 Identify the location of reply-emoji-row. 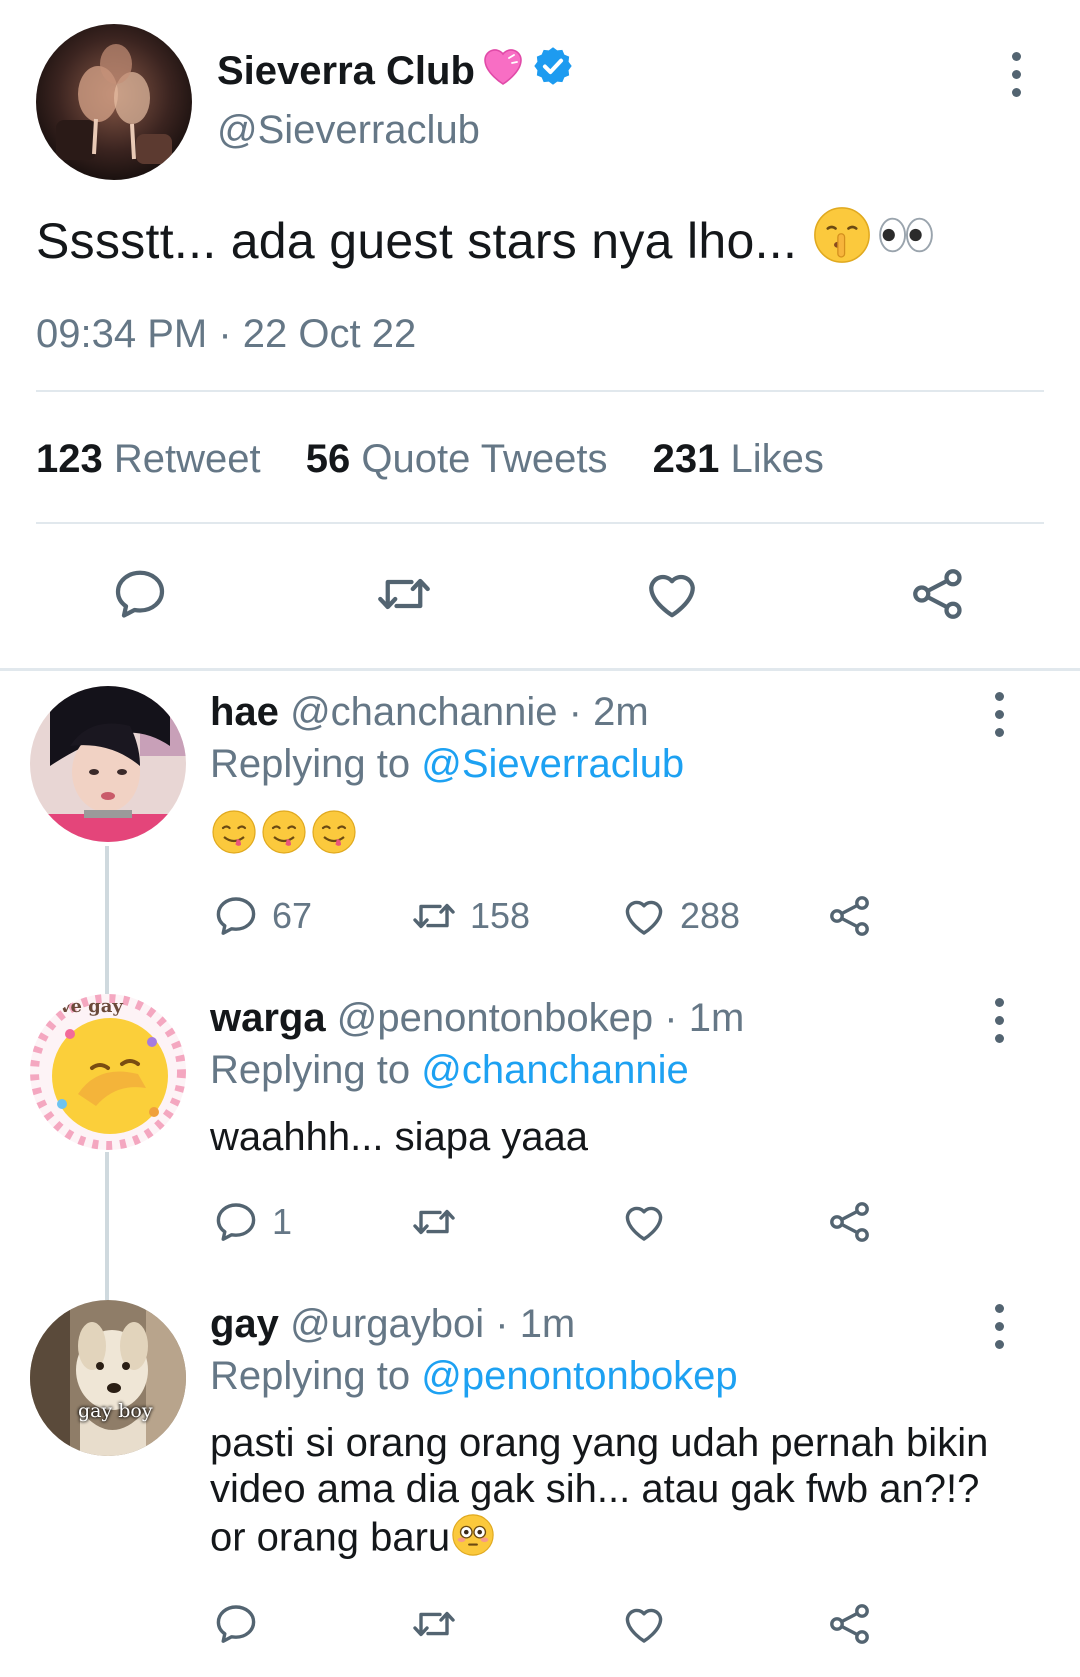
(284, 834).